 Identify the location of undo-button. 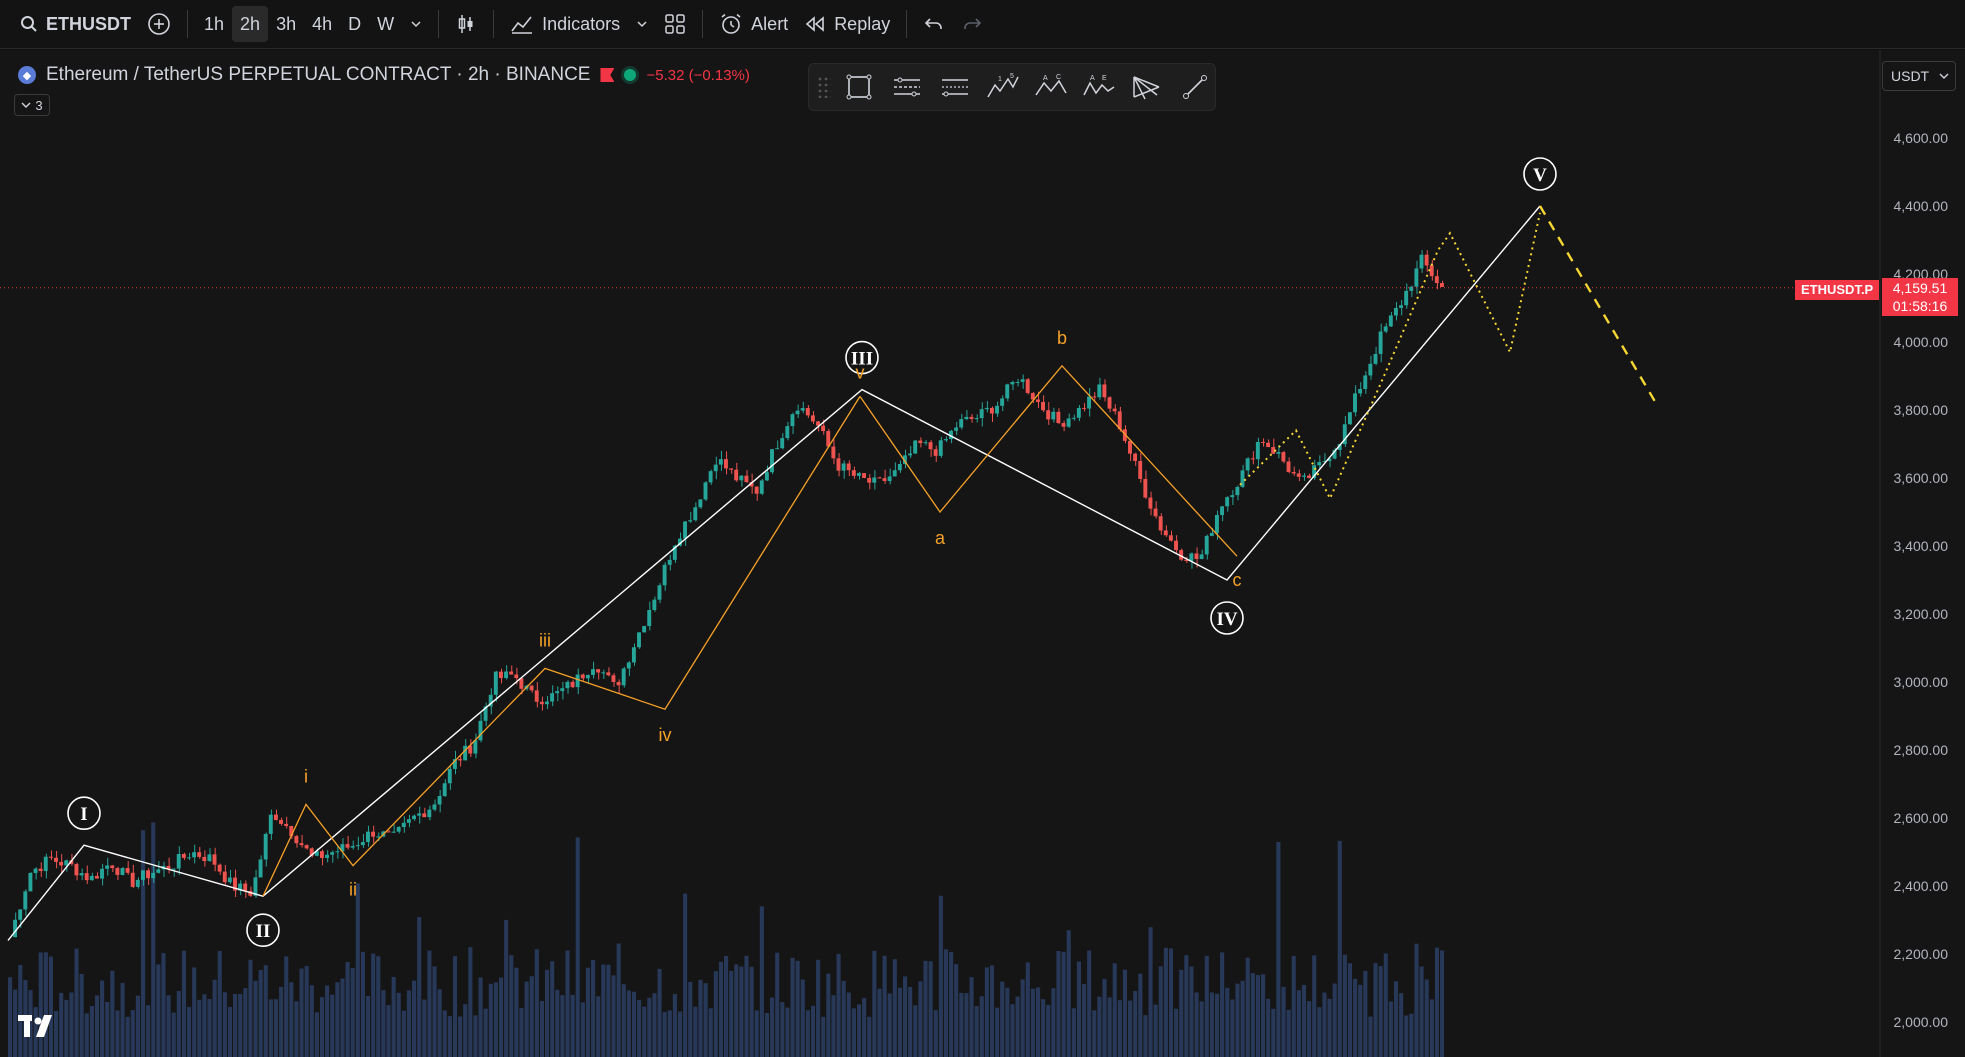
(934, 24).